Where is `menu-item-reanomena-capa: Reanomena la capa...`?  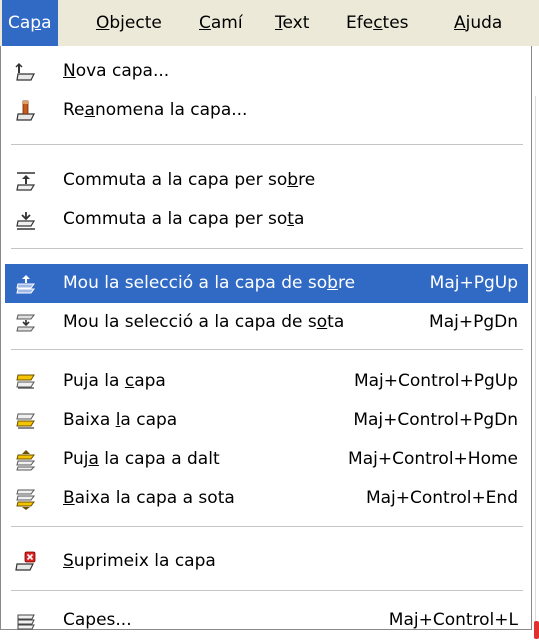
menu-item-reanomena-capa: Reanomena la capa... is located at coordinates (266, 110).